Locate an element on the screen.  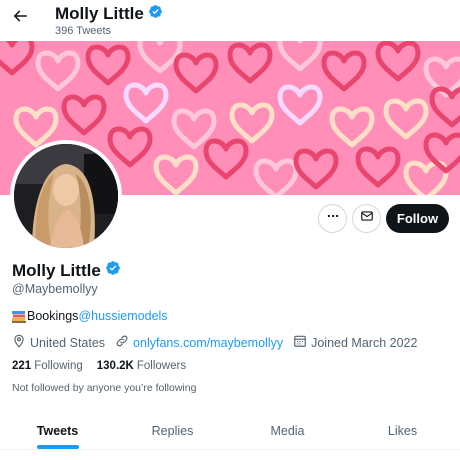
joined-text: Joined March 2022 is located at coordinates (364, 342).